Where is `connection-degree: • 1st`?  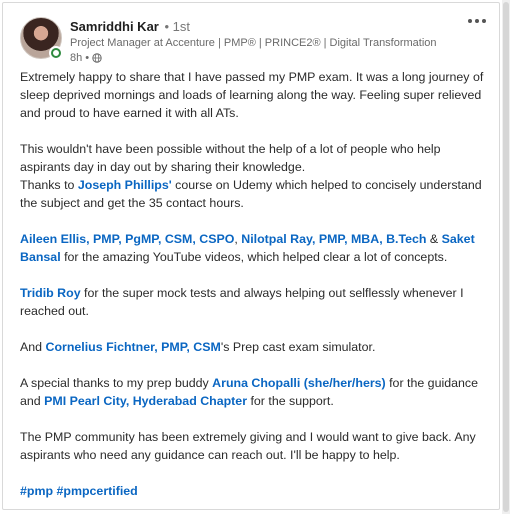 connection-degree: • 1st is located at coordinates (177, 26).